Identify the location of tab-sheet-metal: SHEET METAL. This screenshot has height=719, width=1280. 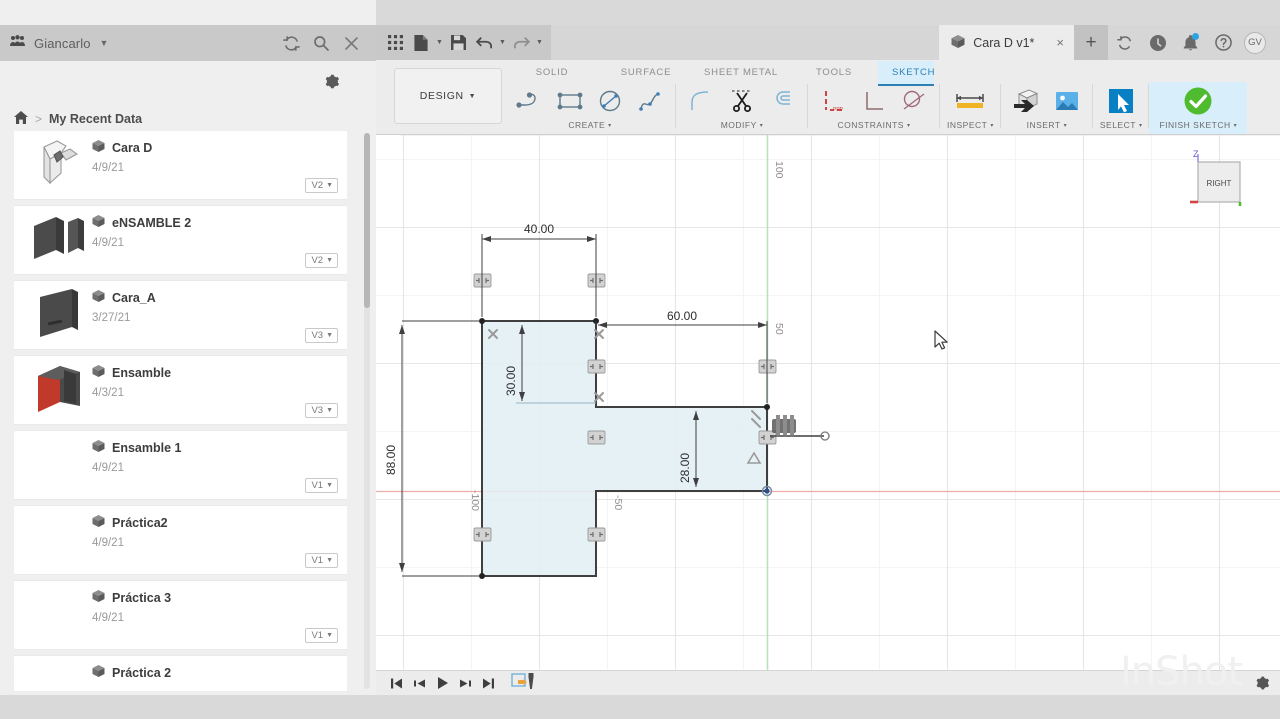
(741, 69).